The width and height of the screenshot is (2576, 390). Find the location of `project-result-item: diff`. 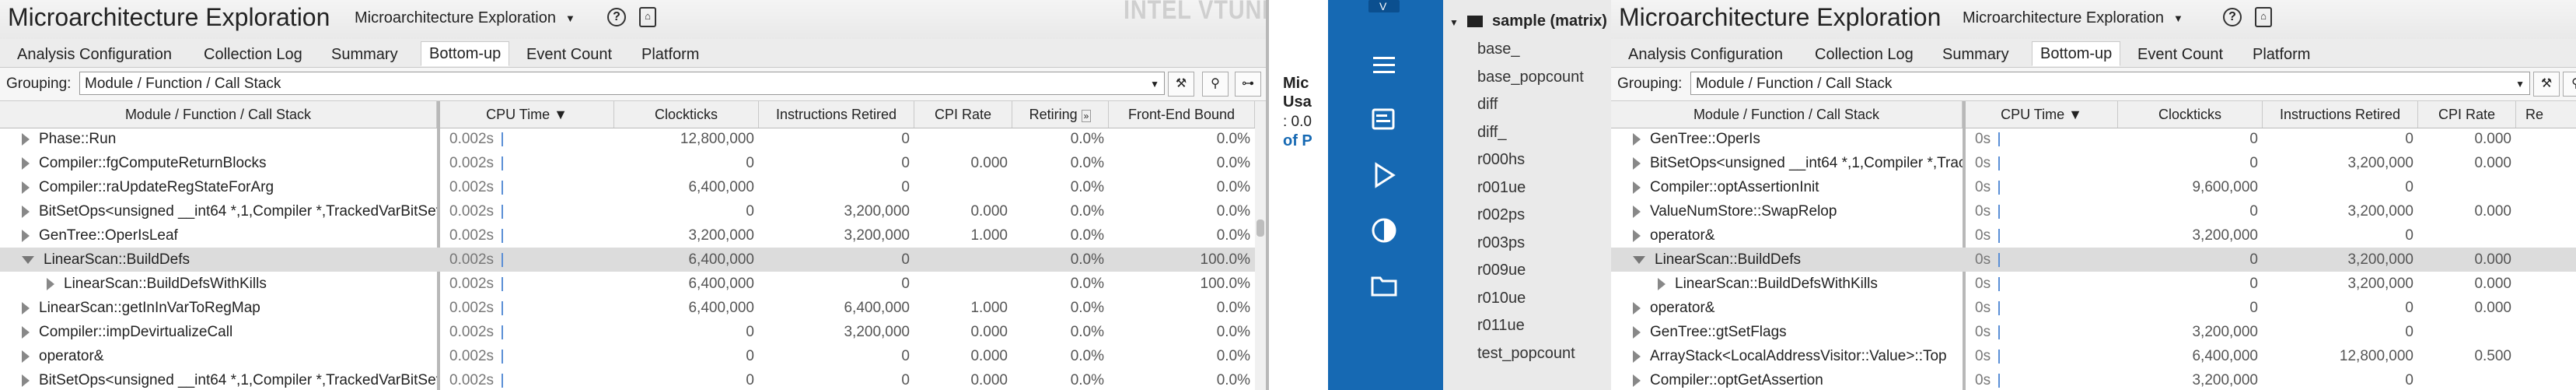

project-result-item: diff is located at coordinates (1487, 105).